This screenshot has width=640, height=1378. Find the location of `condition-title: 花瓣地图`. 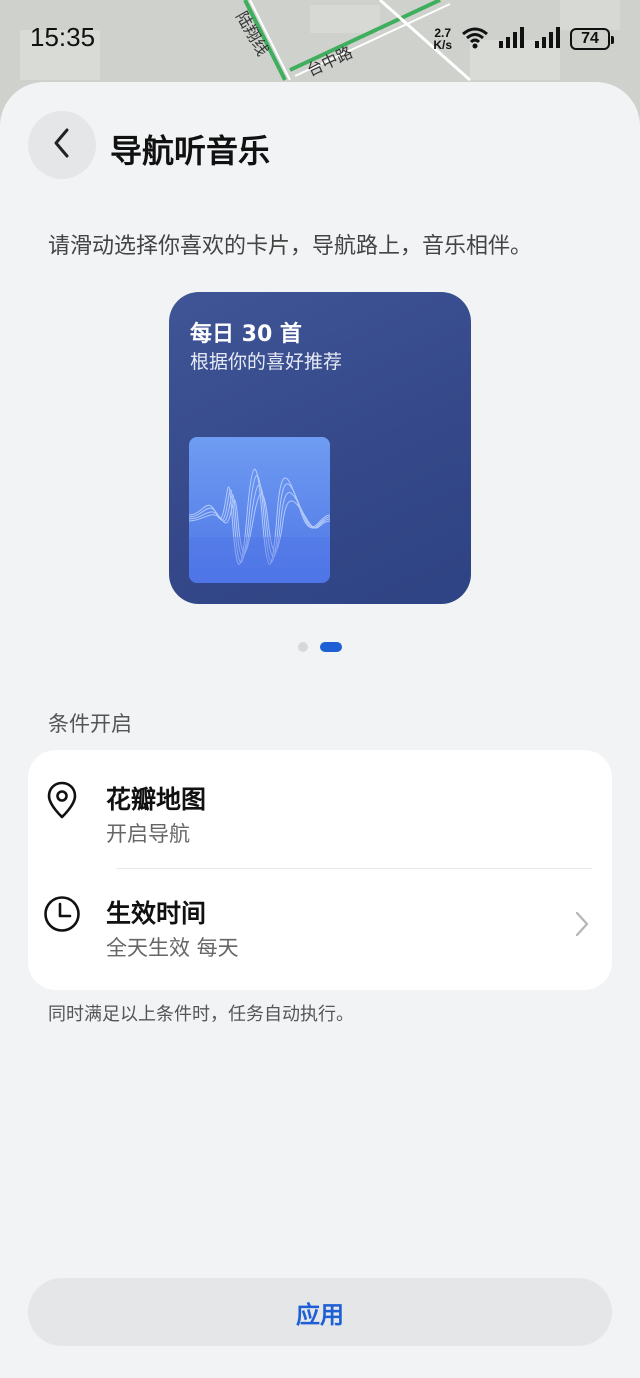

condition-title: 花瓣地图 is located at coordinates (156, 799).